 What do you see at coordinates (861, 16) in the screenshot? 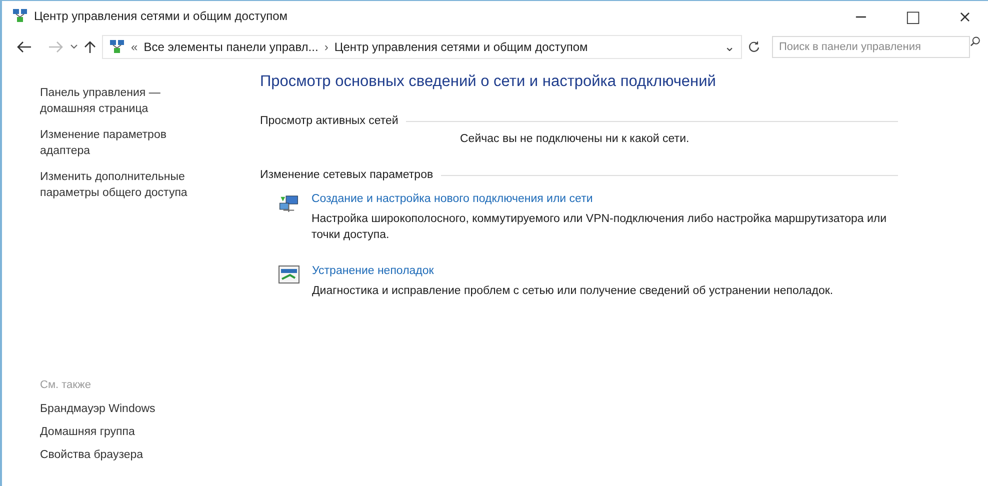
I see `minimize-button: −` at bounding box center [861, 16].